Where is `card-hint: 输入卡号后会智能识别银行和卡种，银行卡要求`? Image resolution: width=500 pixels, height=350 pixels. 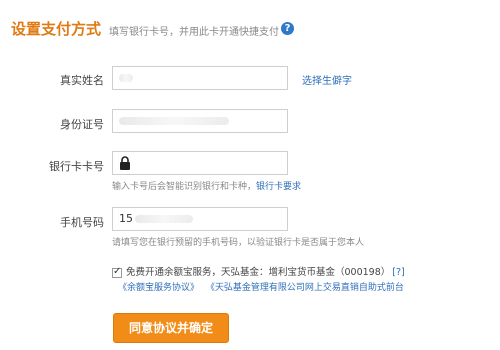
card-hint: 输入卡号后会智能识别银行和卡种，银行卡要求 is located at coordinates (206, 185).